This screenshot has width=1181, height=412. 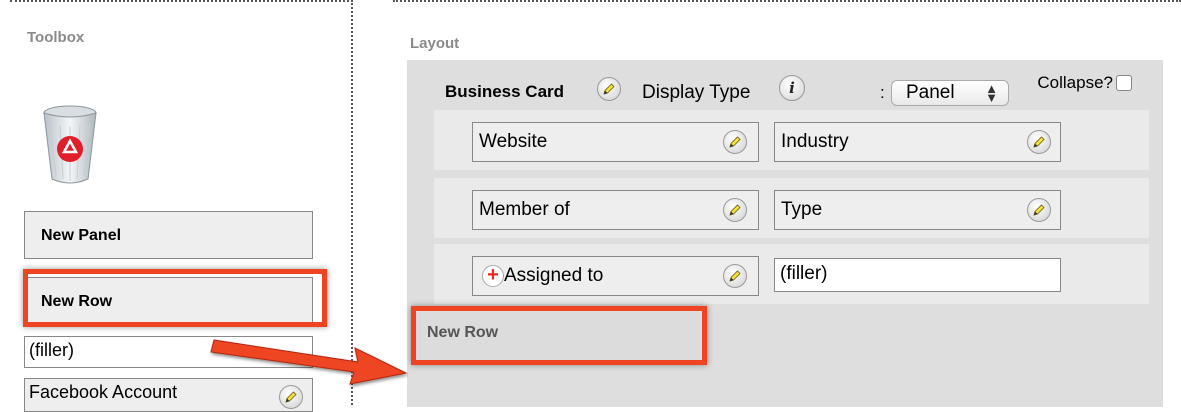 I want to click on field-assigned-to: + Assigned to, so click(x=615, y=276).